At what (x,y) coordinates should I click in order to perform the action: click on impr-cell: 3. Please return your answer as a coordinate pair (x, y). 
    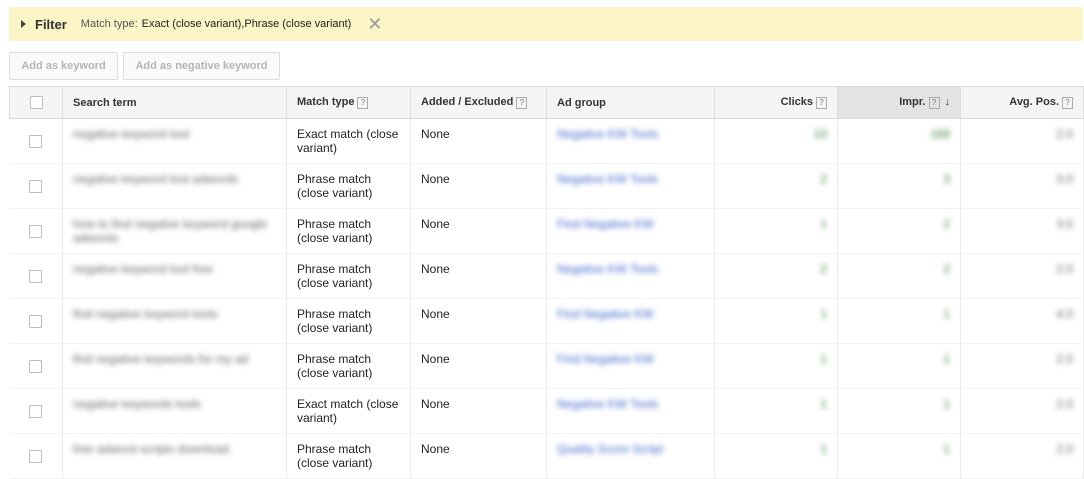
    Looking at the image, I should click on (899, 186).